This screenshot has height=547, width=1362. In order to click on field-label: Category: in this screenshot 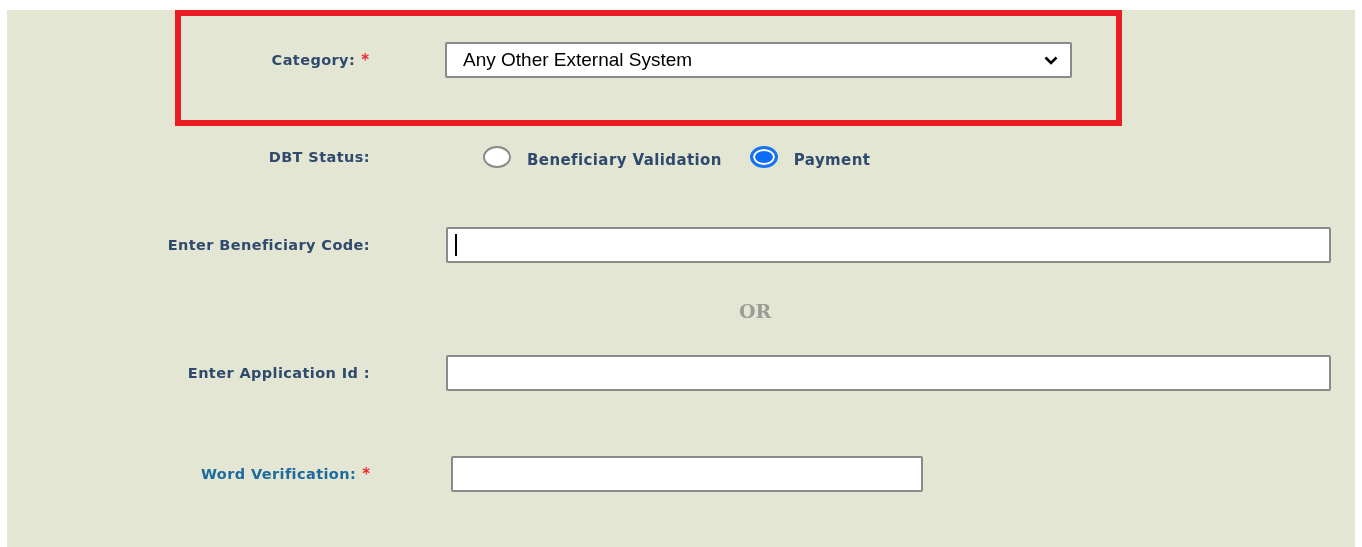, I will do `click(313, 60)`.